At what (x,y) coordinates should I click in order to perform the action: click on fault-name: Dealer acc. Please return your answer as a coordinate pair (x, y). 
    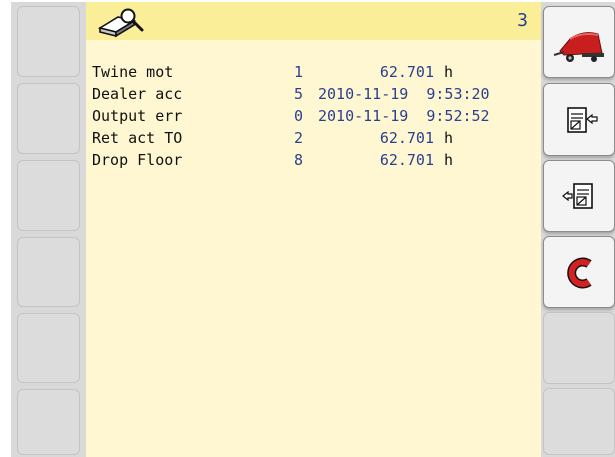
    Looking at the image, I should click on (137, 94).